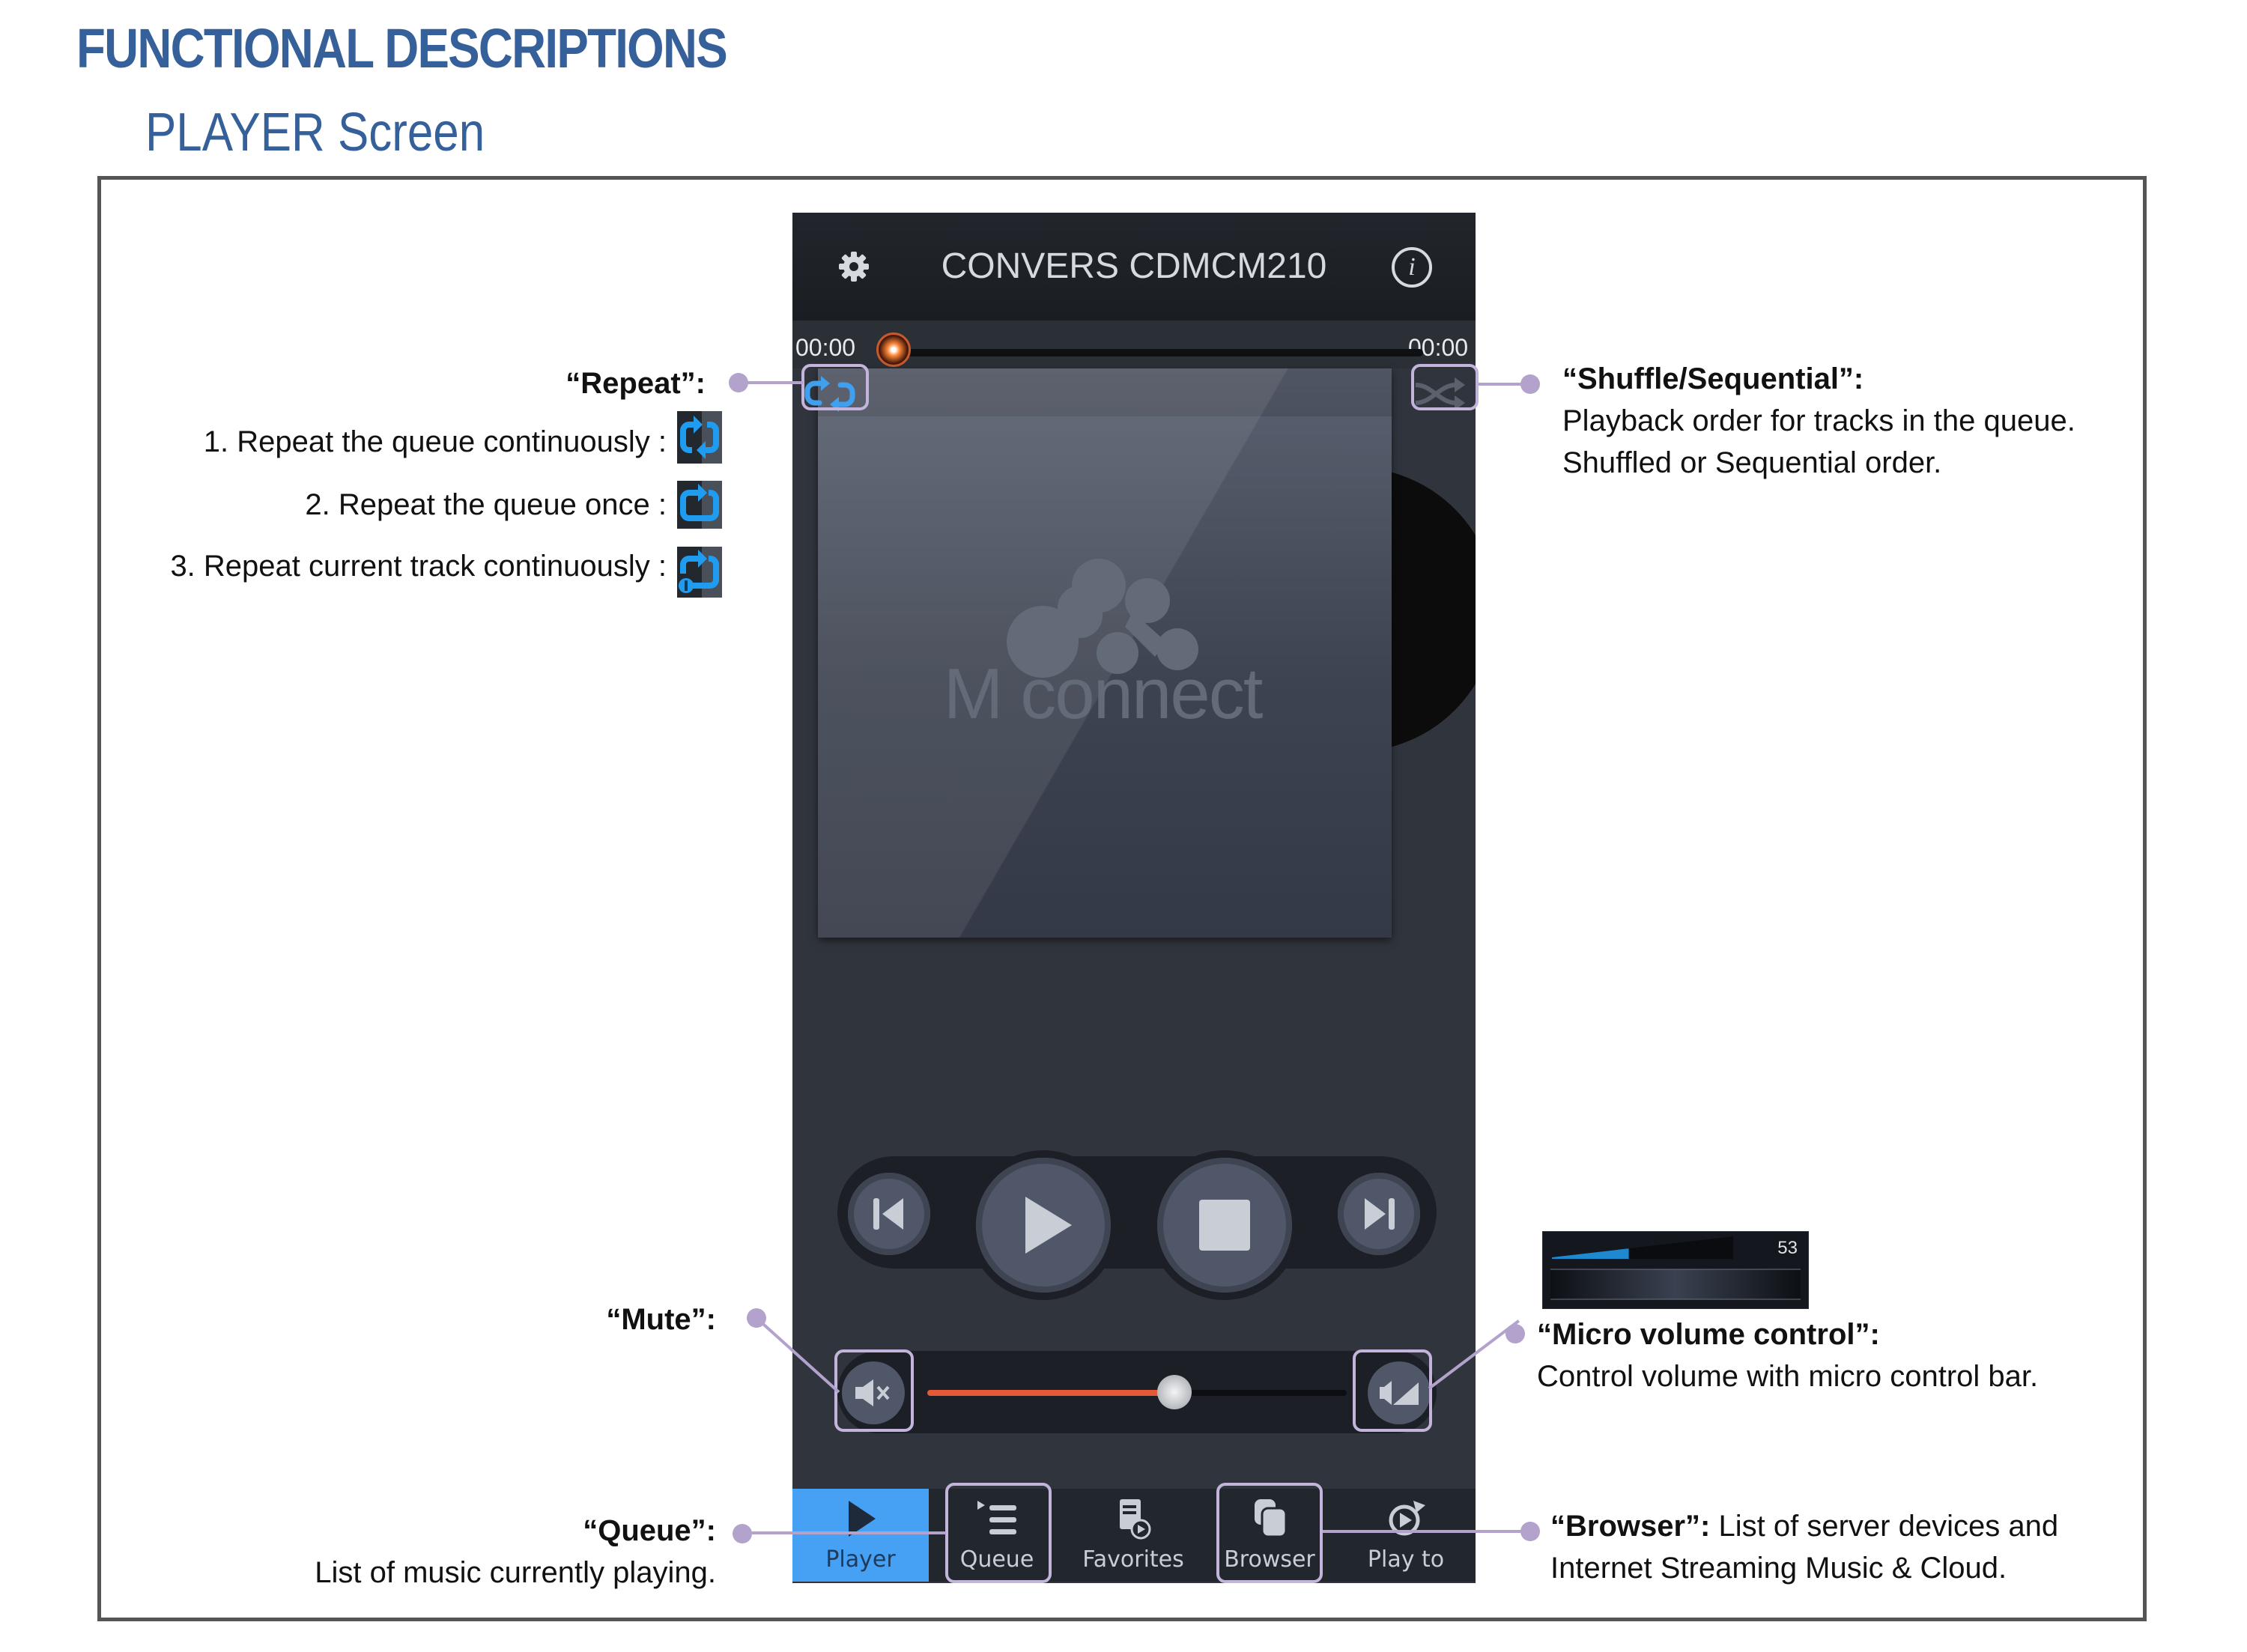 This screenshot has width=2247, height=1652. I want to click on shuffle-description-1: Playback order for tracks in the queue., so click(1818, 421).